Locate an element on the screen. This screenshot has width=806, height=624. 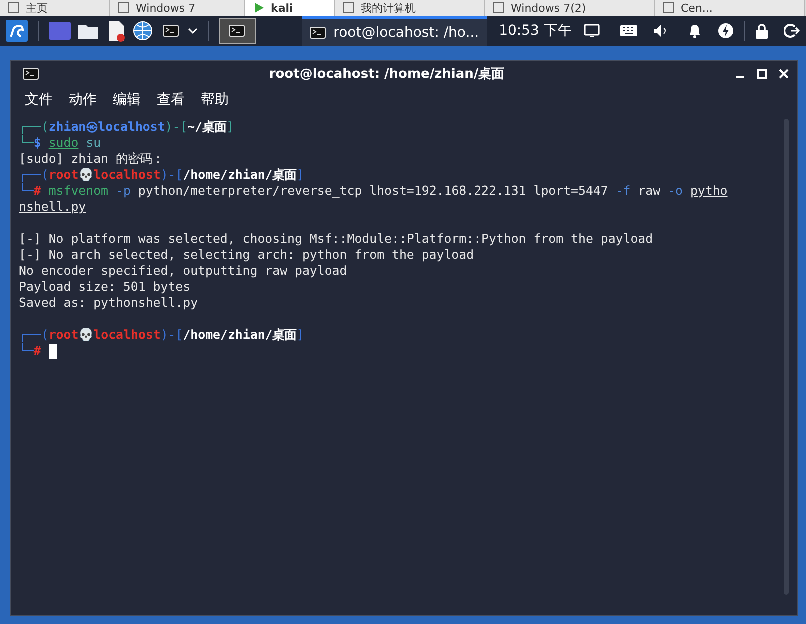
scrollbar is located at coordinates (786, 357).